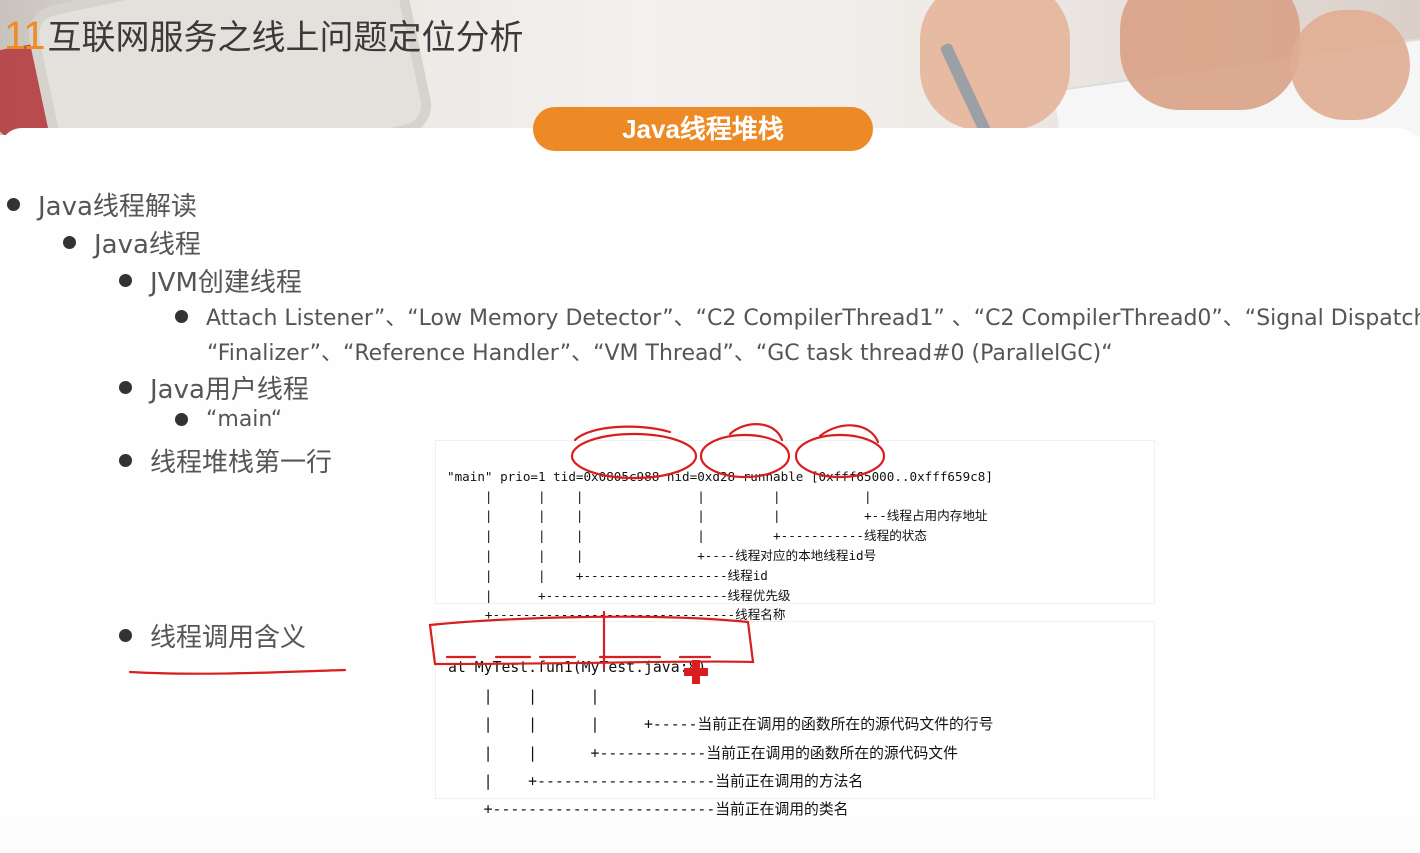 The image size is (1420, 853). I want to click on chapter-number: 11, so click(25, 36).